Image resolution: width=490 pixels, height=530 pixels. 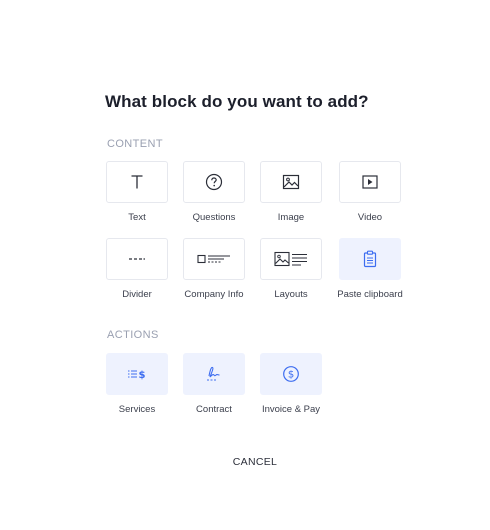 I want to click on divider-icon, so click(x=137, y=259).